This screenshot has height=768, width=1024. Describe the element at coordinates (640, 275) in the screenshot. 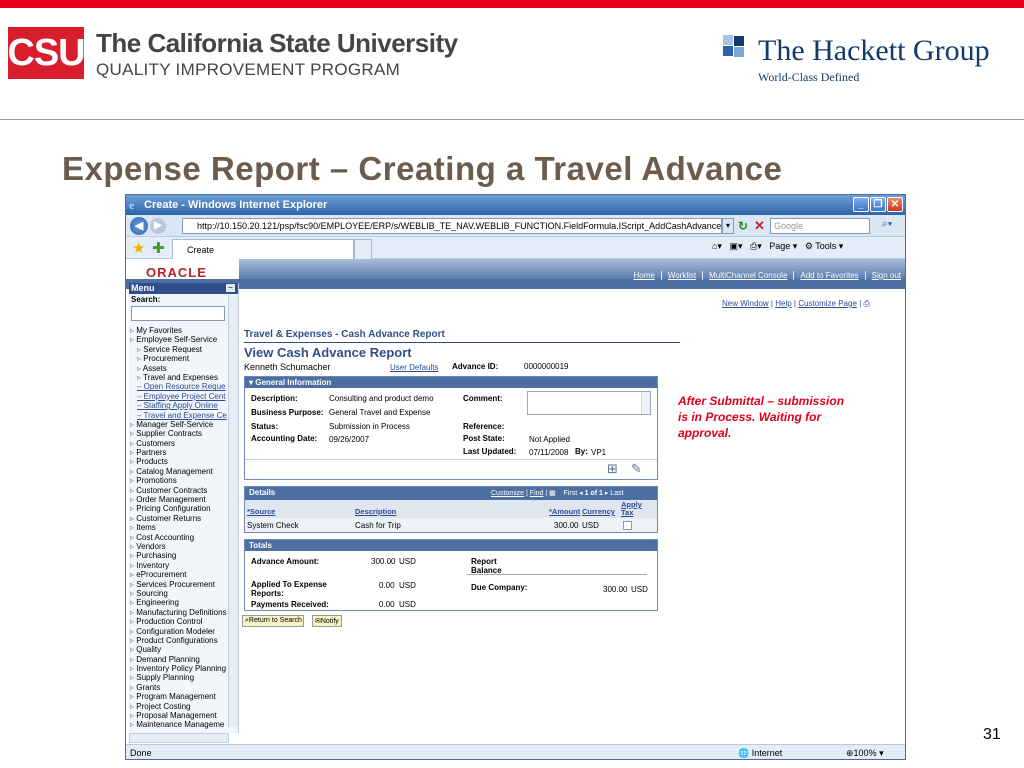

I see `link-home: Home` at that location.